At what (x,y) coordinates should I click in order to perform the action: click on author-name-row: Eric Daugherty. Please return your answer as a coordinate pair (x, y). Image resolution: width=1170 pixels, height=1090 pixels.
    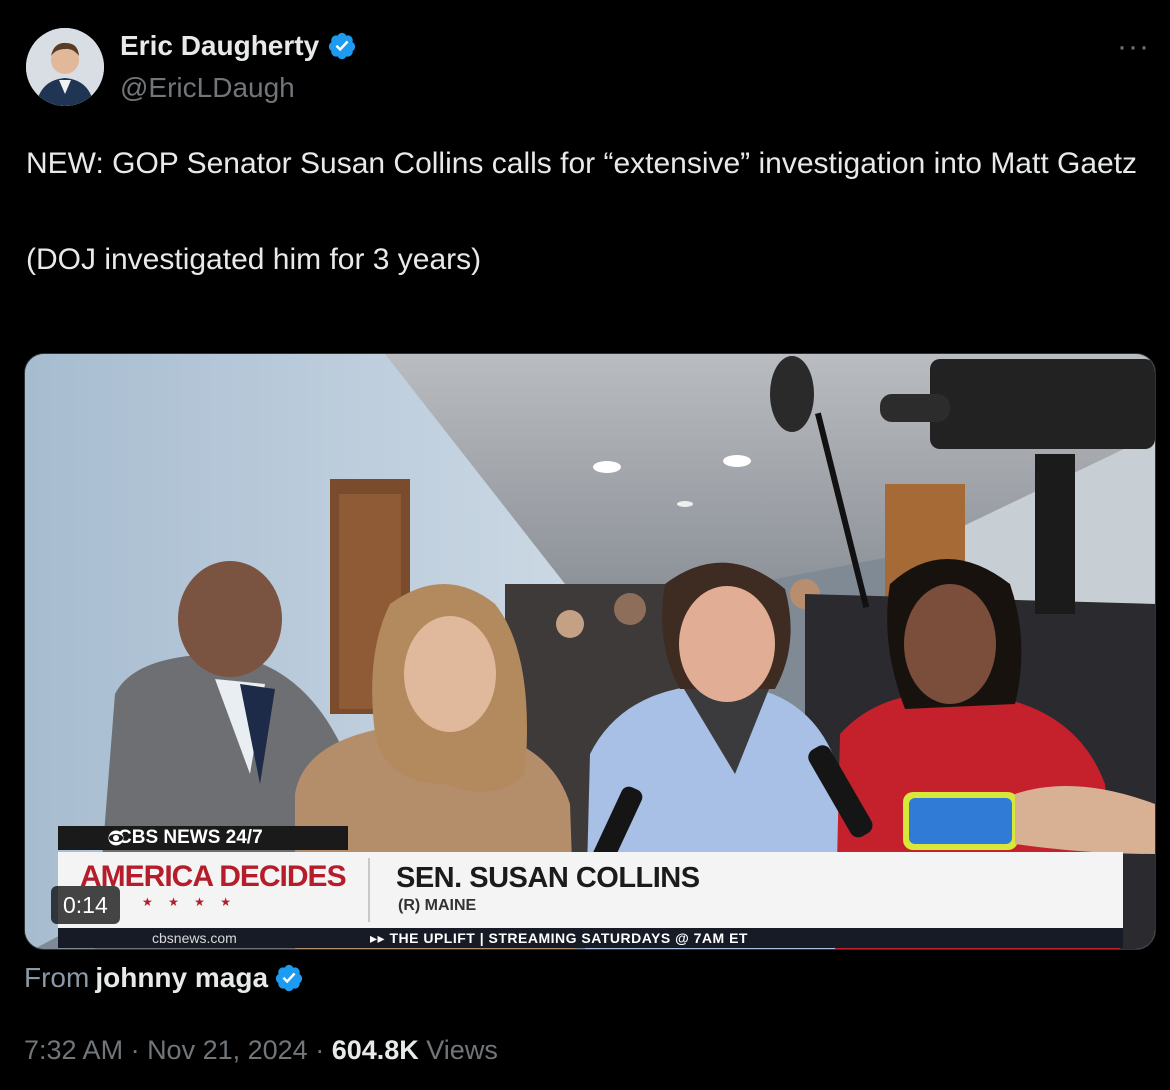
    Looking at the image, I should click on (238, 46).